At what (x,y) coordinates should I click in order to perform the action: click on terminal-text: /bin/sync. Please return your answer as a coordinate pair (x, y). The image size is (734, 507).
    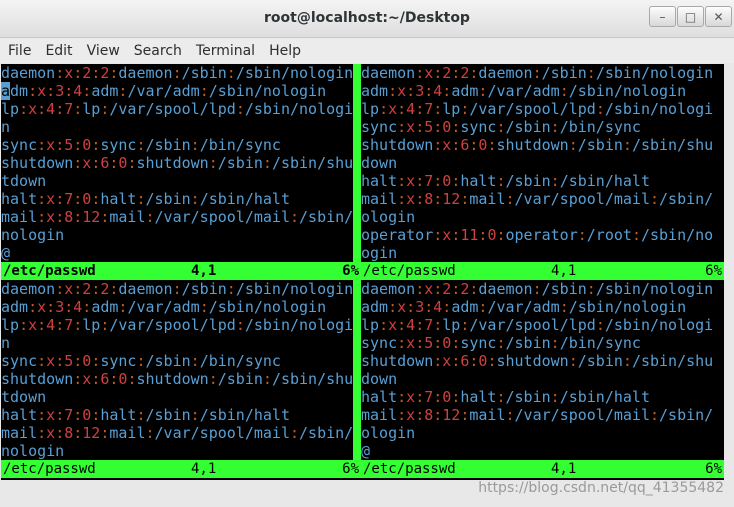
    Looking at the image, I should click on (600, 127).